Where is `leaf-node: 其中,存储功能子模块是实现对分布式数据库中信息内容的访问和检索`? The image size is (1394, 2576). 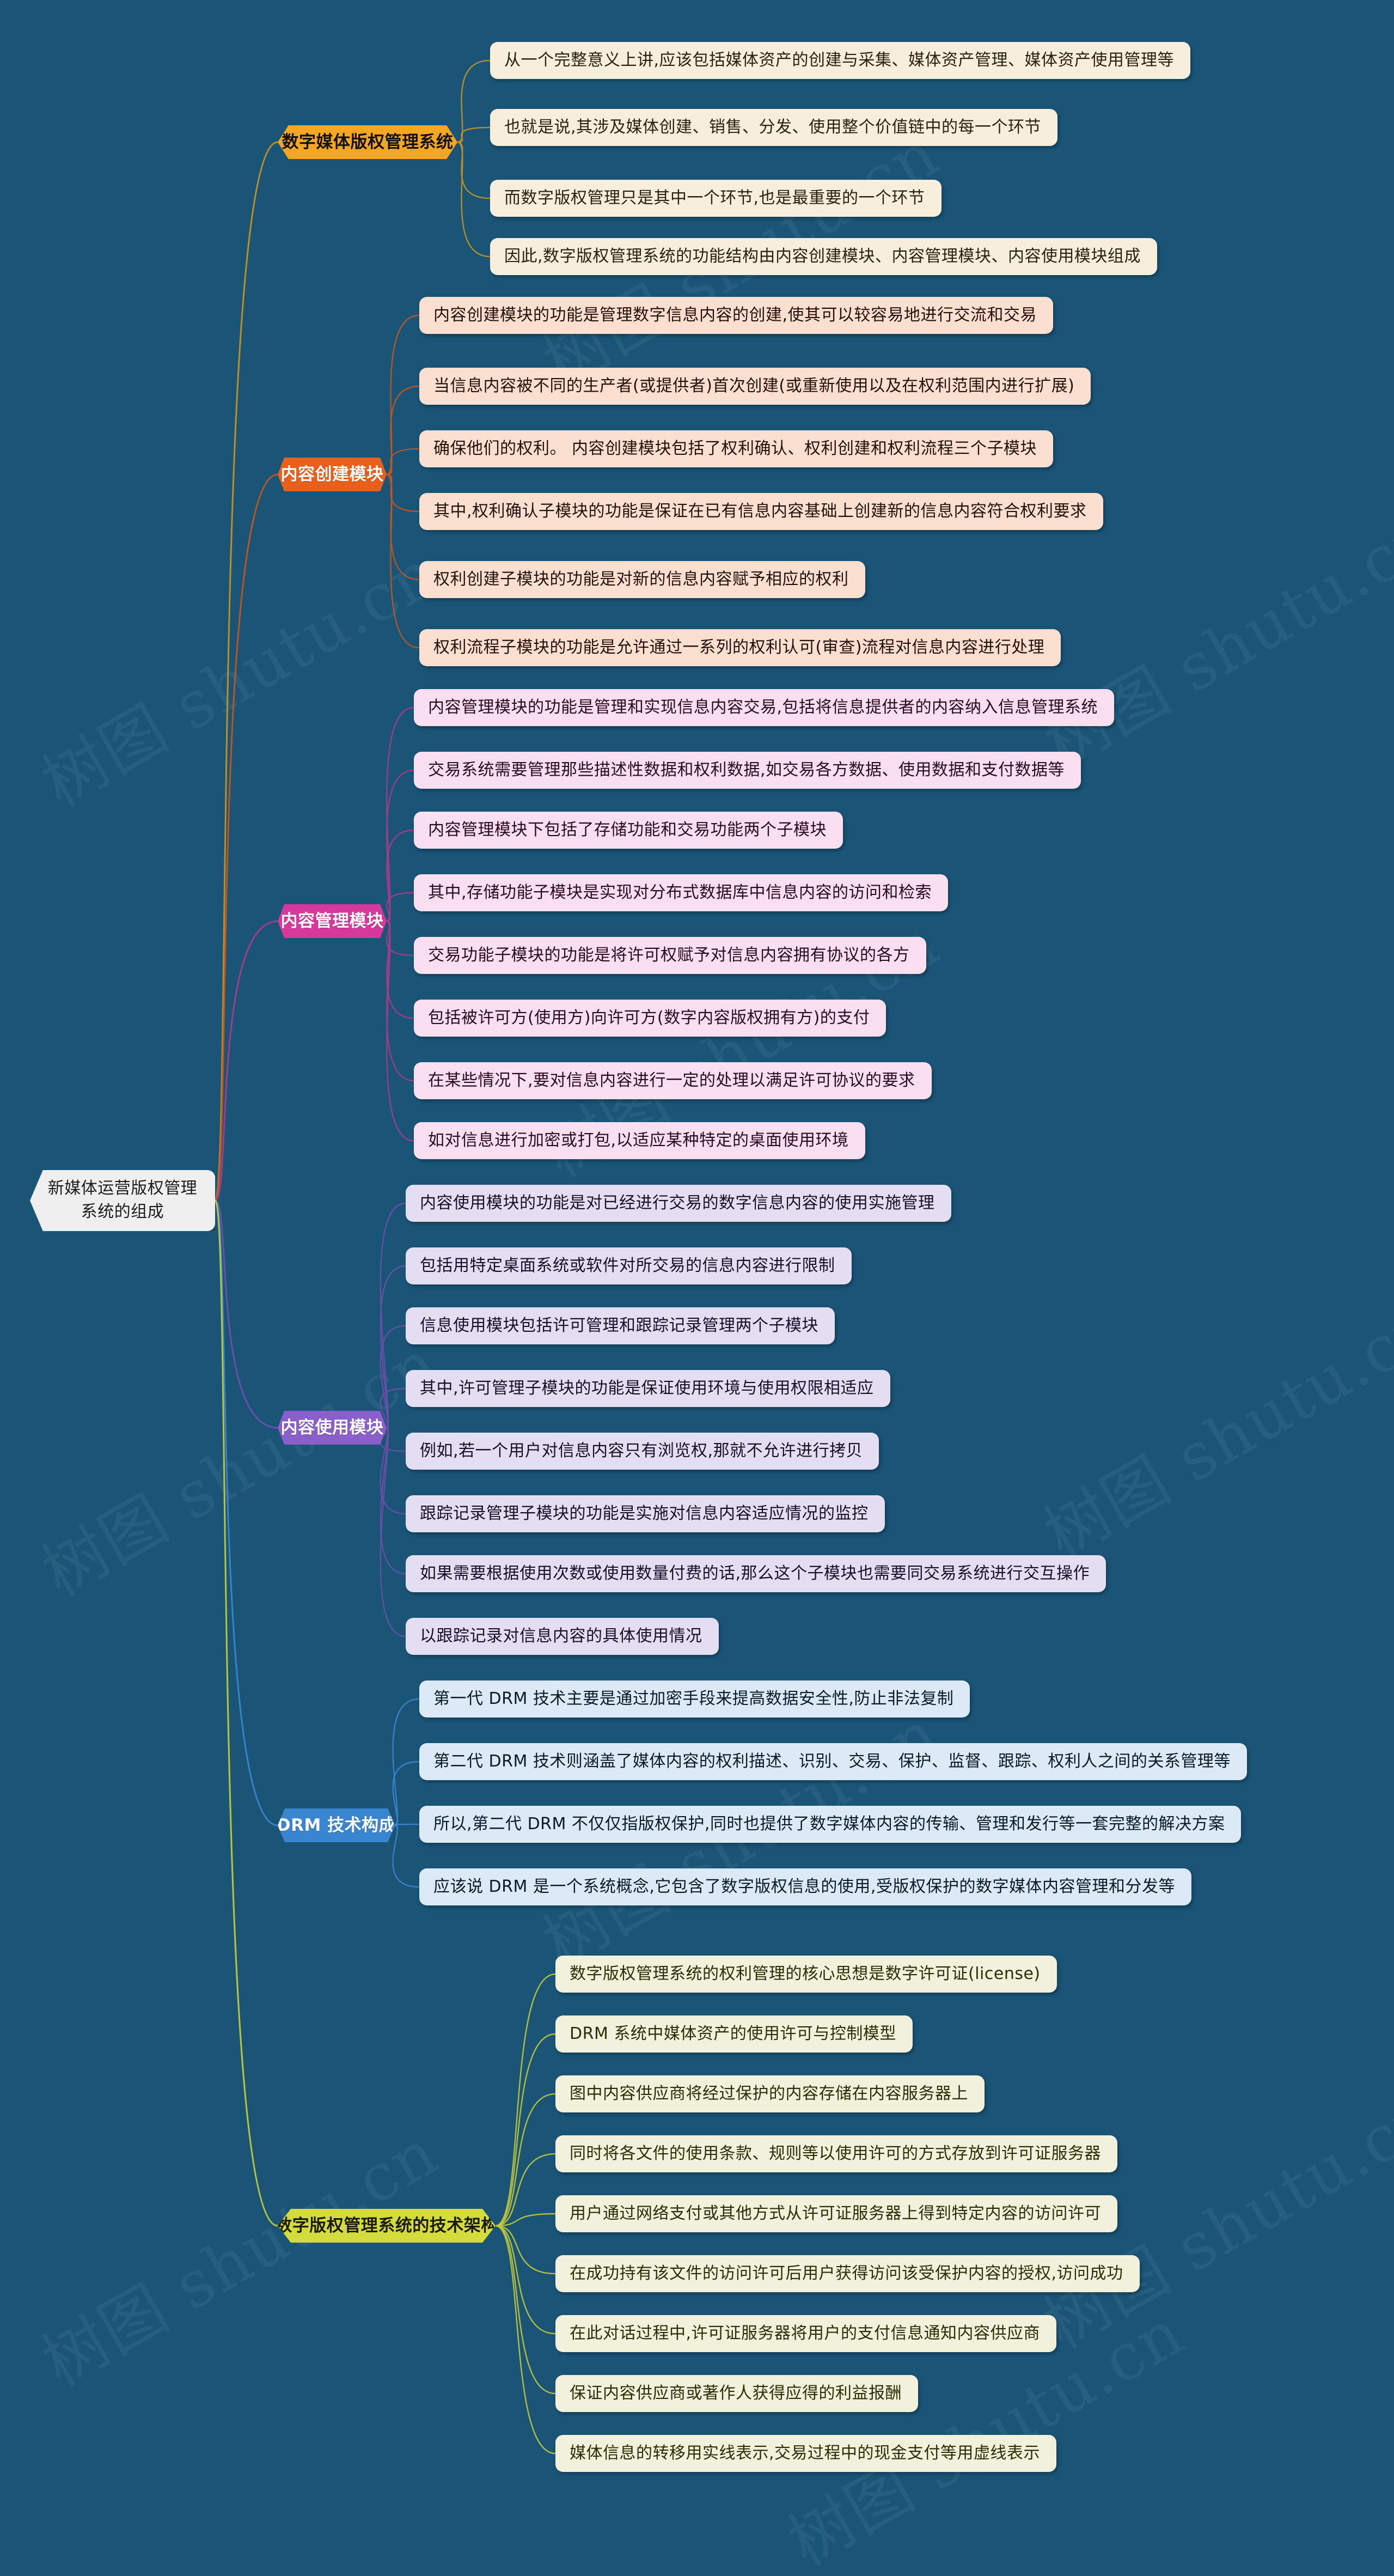
leaf-node: 其中,存储功能子模块是实现对分布式数据库中信息内容的访问和检索 is located at coordinates (681, 893).